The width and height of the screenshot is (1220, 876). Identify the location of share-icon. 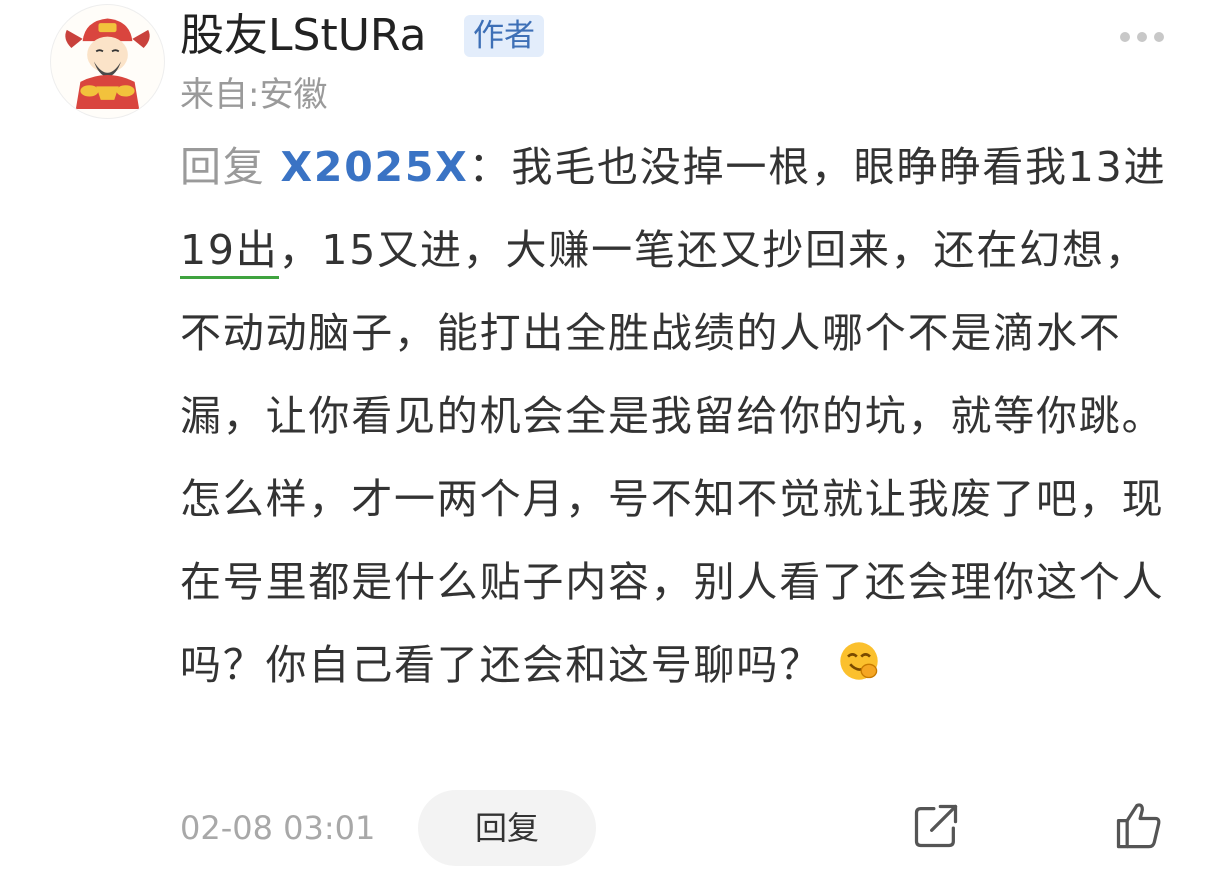
(936, 826).